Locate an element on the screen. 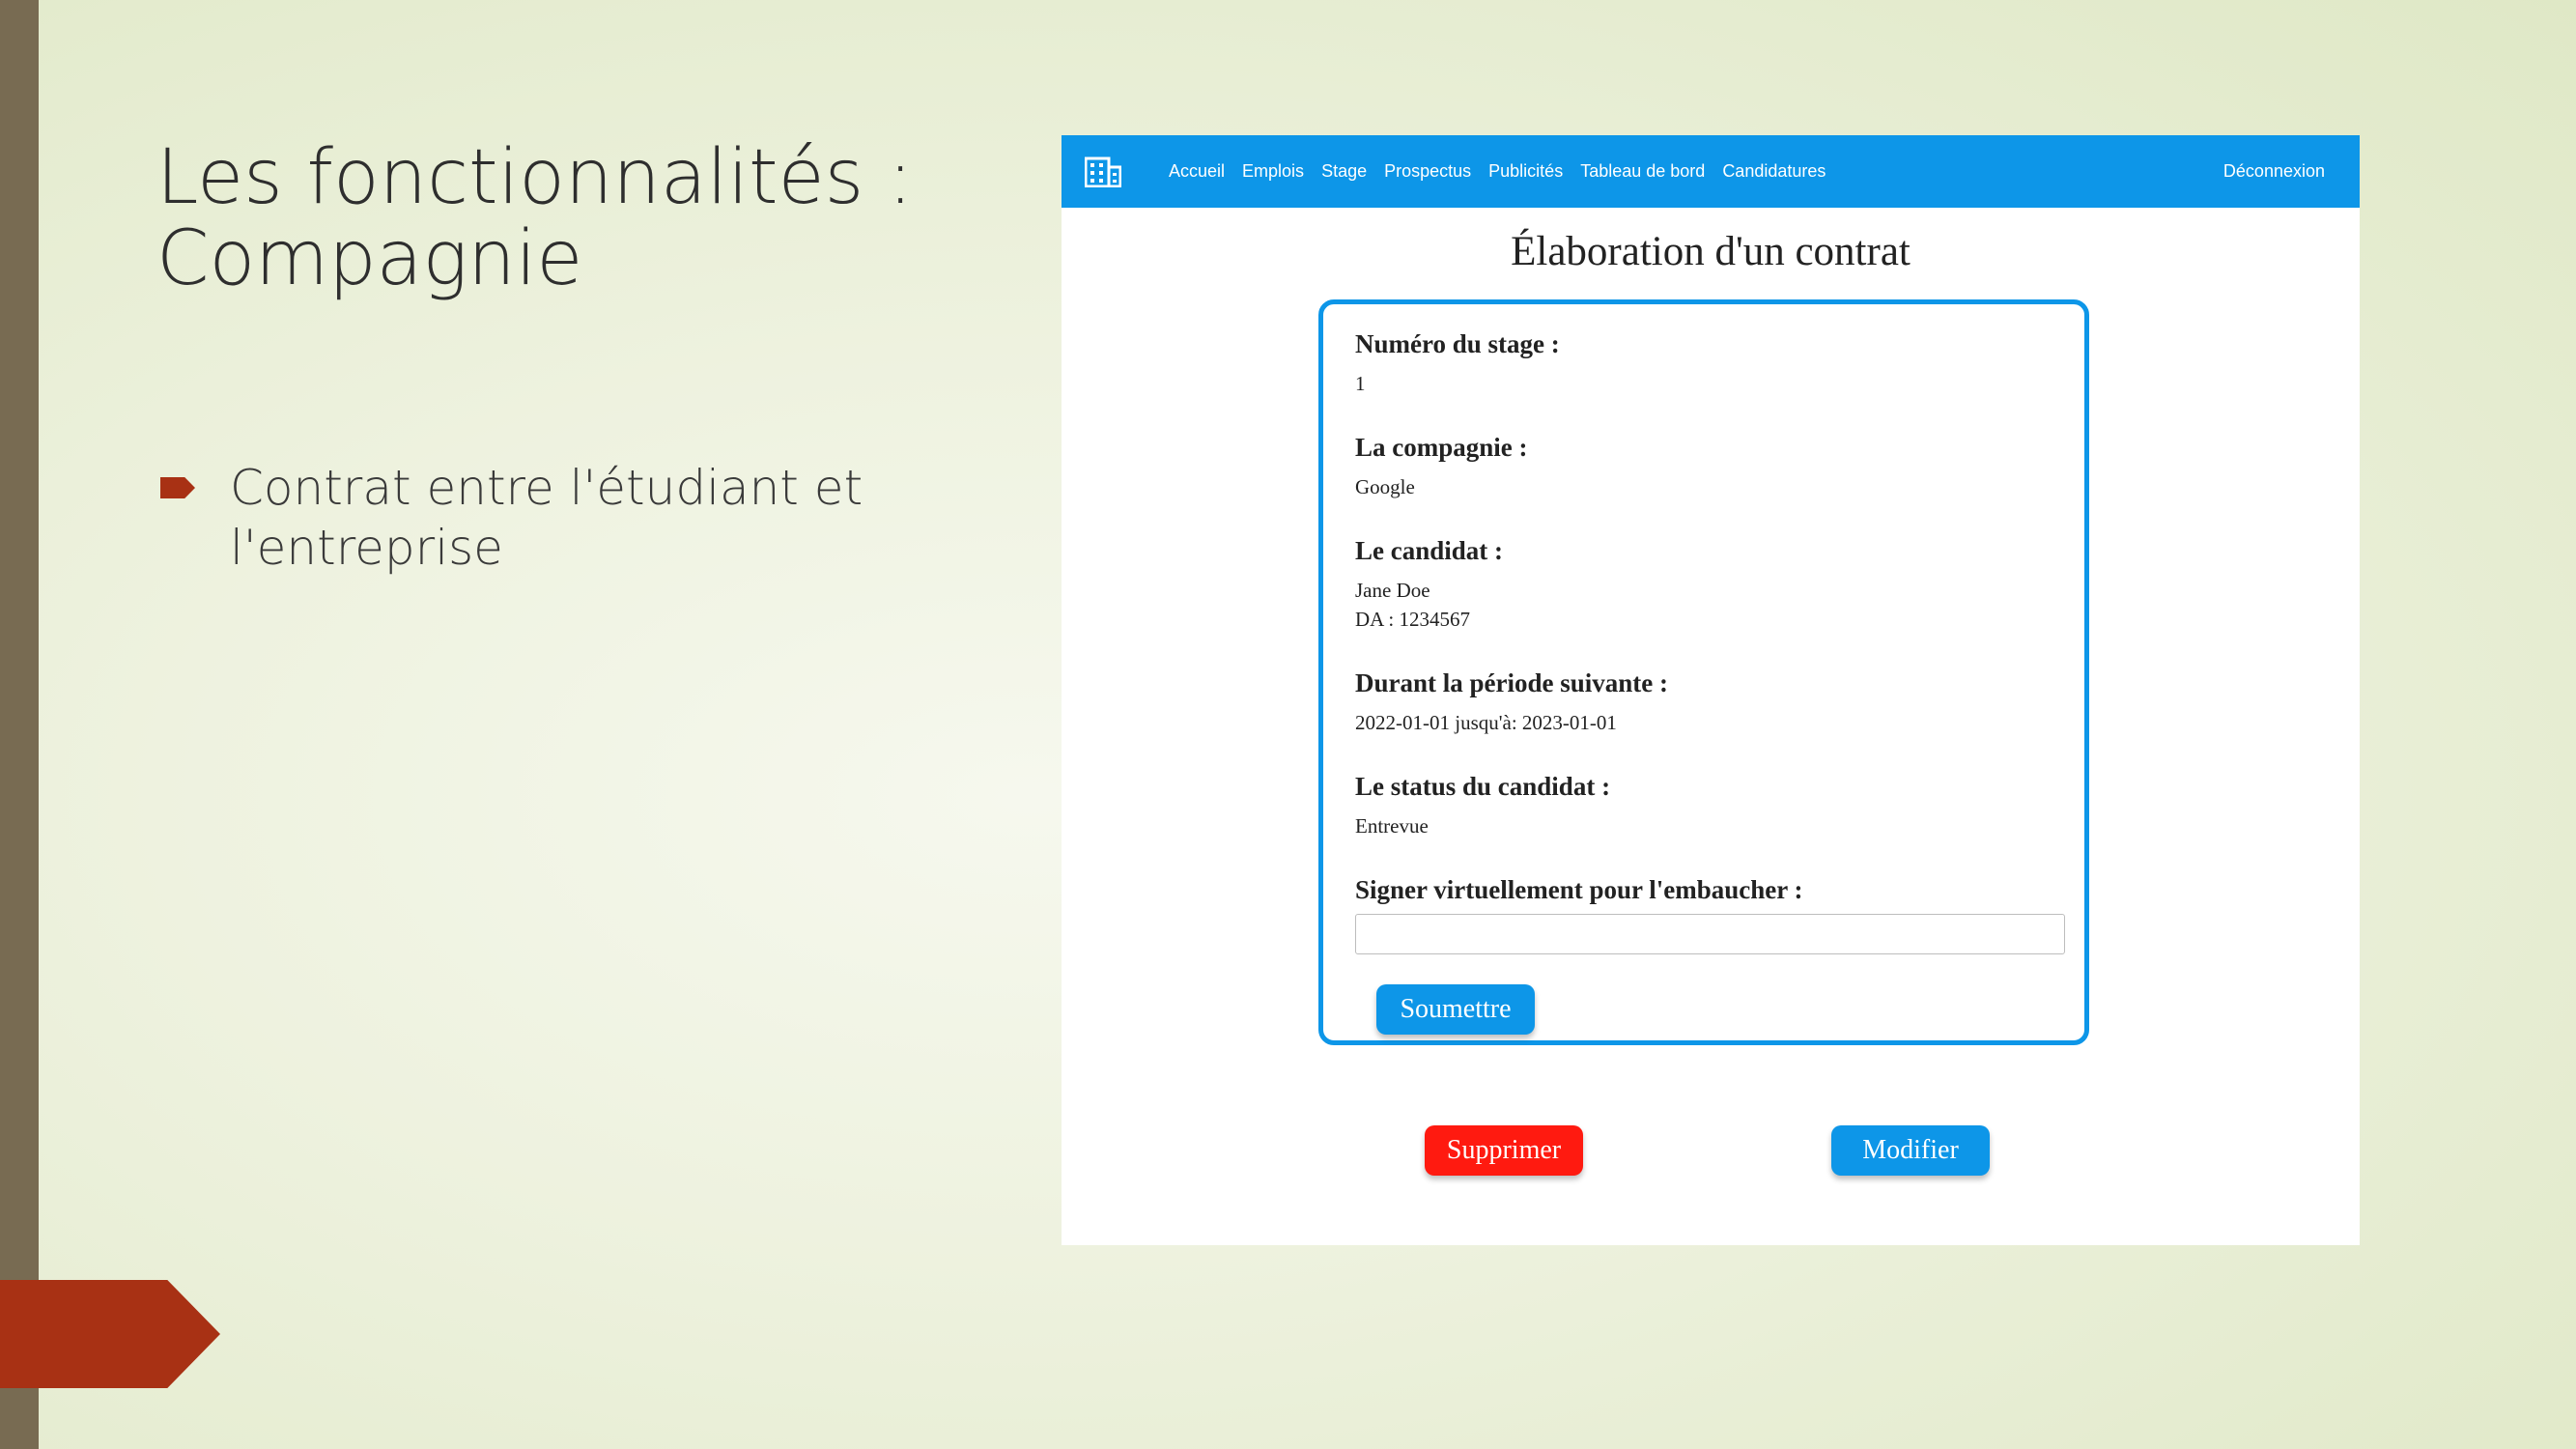  candidate-label: Le candidat : is located at coordinates (1429, 550).